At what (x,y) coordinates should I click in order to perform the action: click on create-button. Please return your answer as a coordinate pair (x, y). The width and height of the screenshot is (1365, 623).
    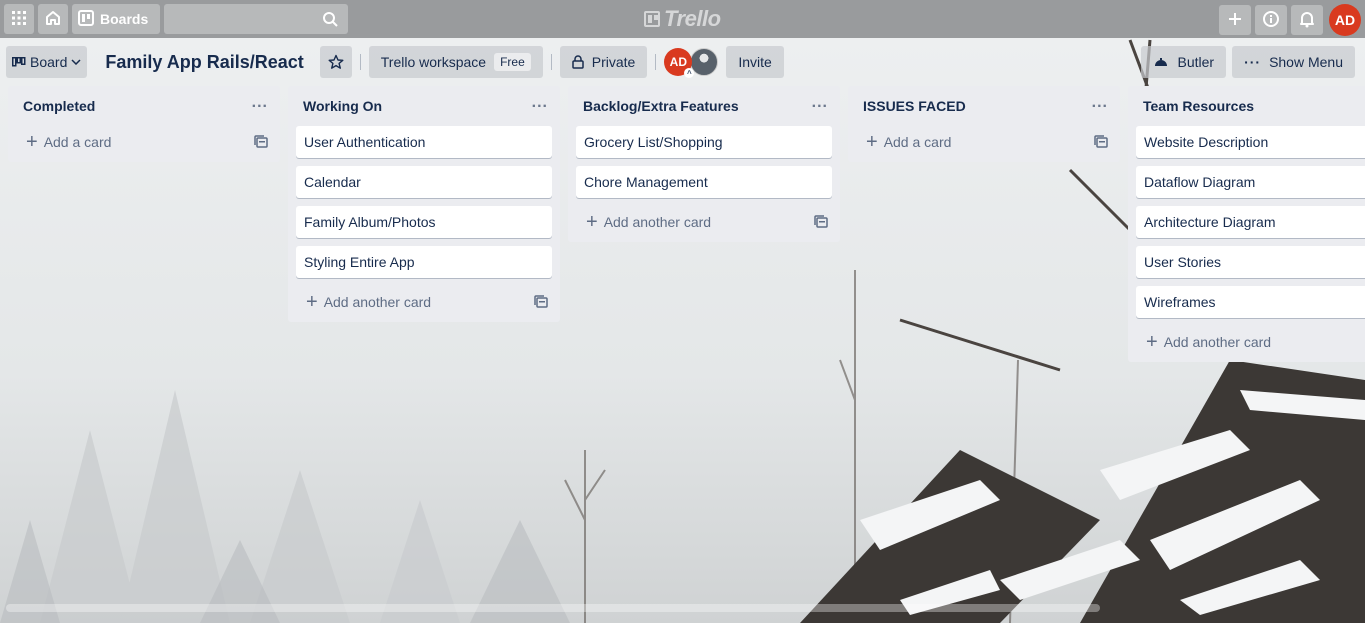
    Looking at the image, I should click on (1235, 20).